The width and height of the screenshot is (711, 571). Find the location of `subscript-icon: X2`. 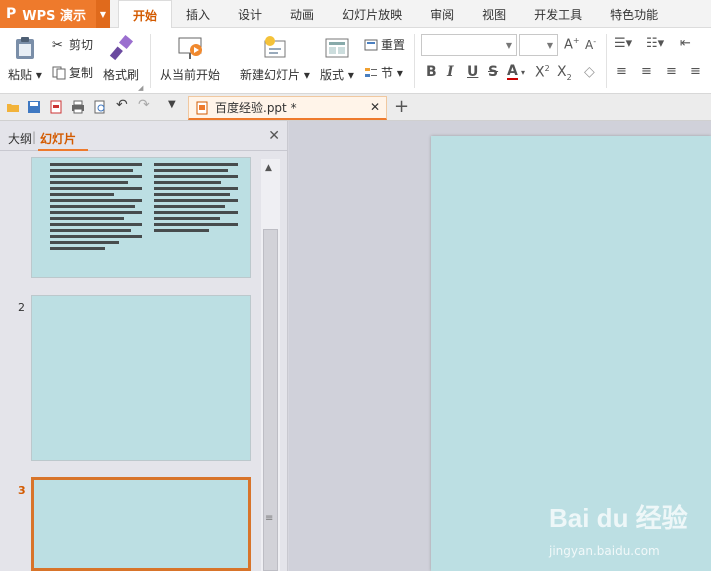

subscript-icon: X2 is located at coordinates (564, 73).